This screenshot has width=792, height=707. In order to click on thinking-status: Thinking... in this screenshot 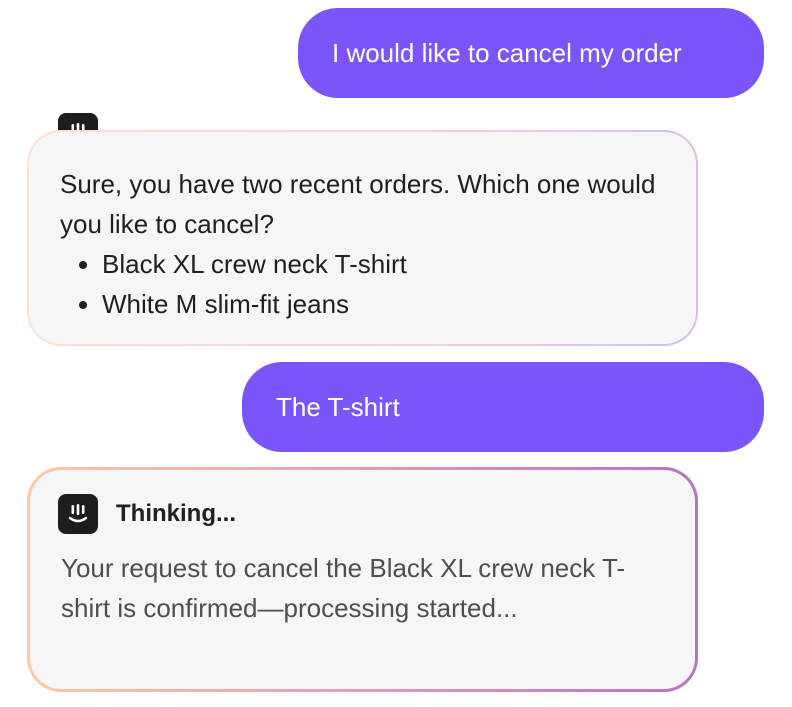, I will do `click(176, 513)`.